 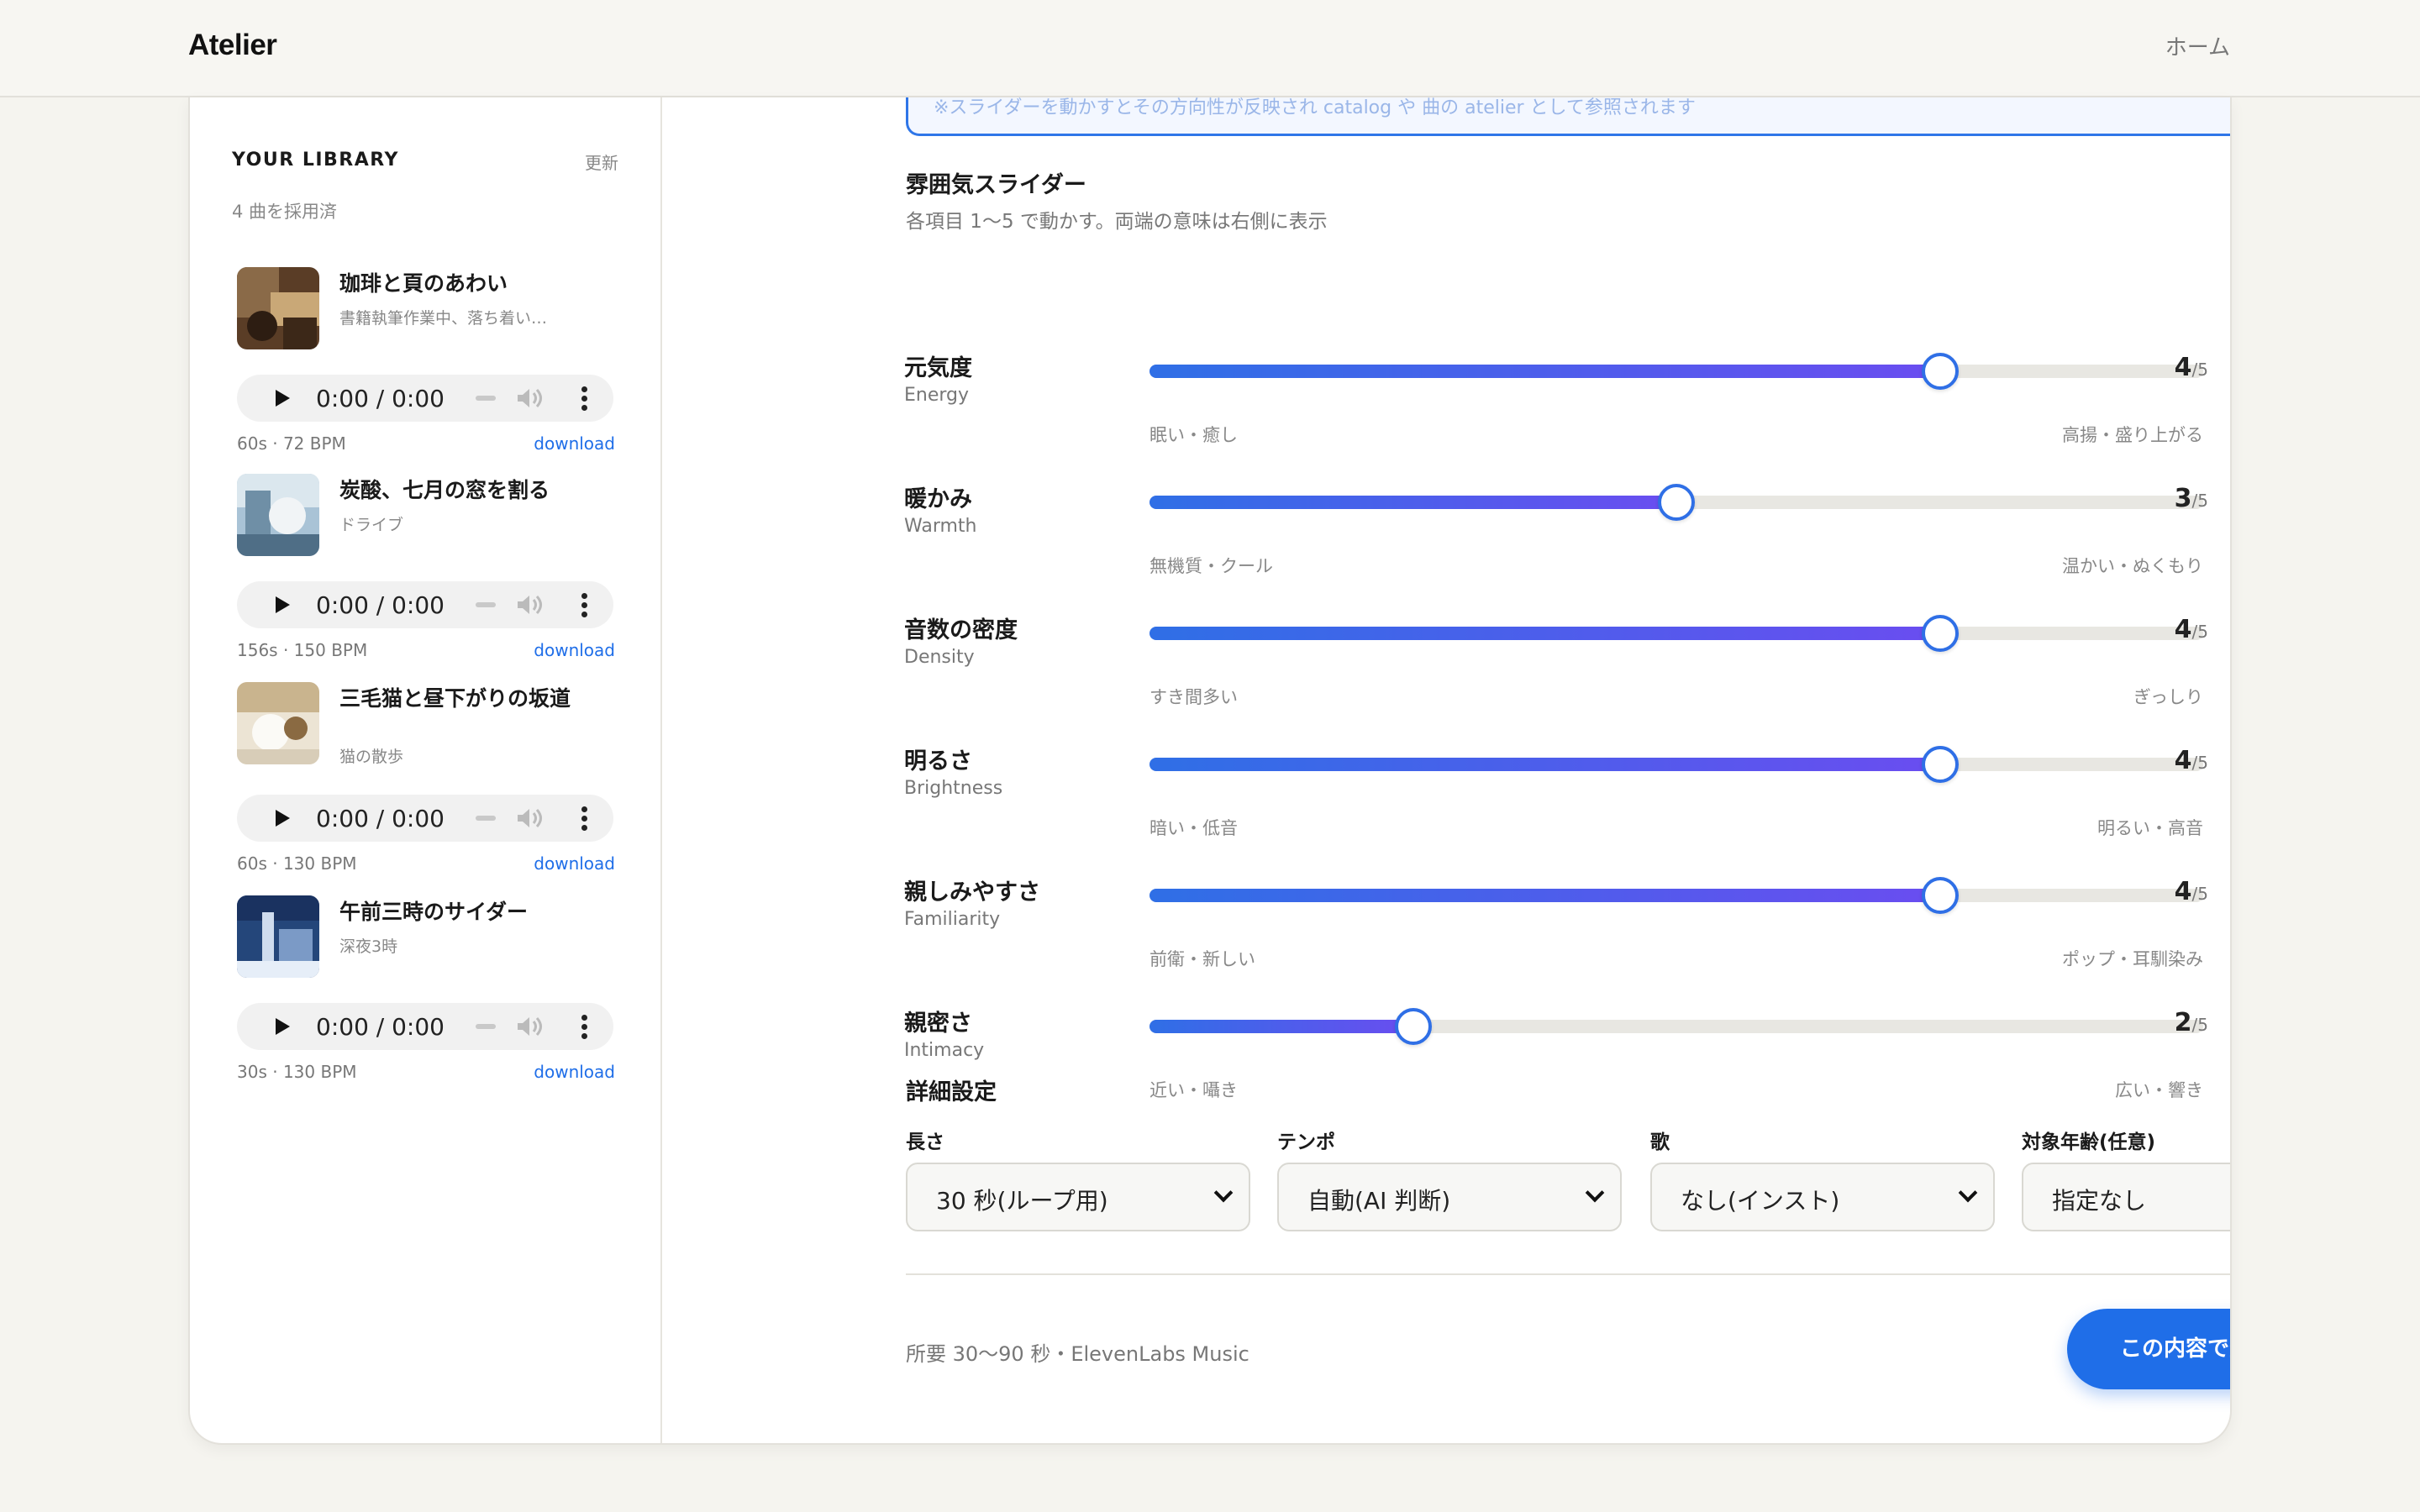 What do you see at coordinates (2183, 367) in the screenshot?
I see `slider-value-number: 4` at bounding box center [2183, 367].